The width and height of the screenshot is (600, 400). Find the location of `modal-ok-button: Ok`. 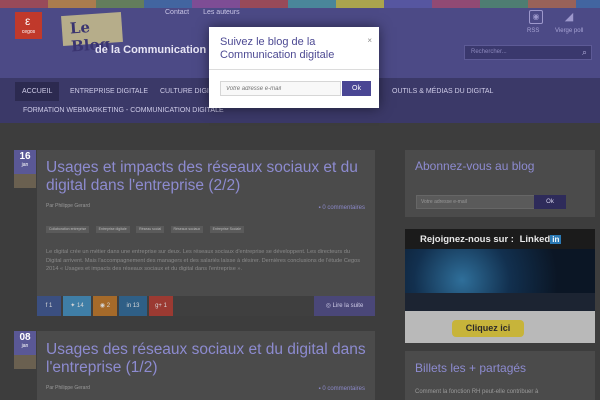

modal-ok-button: Ok is located at coordinates (356, 88).